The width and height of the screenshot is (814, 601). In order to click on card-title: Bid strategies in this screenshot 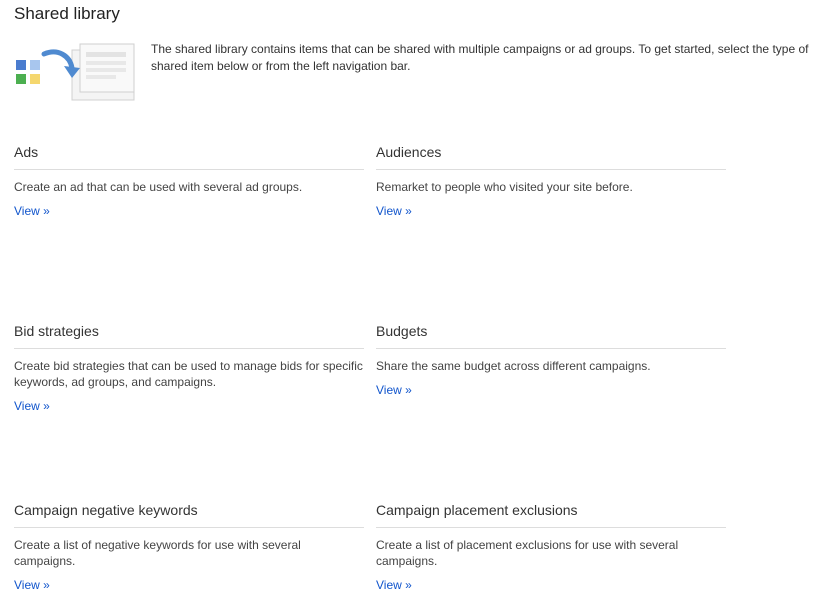, I will do `click(189, 335)`.